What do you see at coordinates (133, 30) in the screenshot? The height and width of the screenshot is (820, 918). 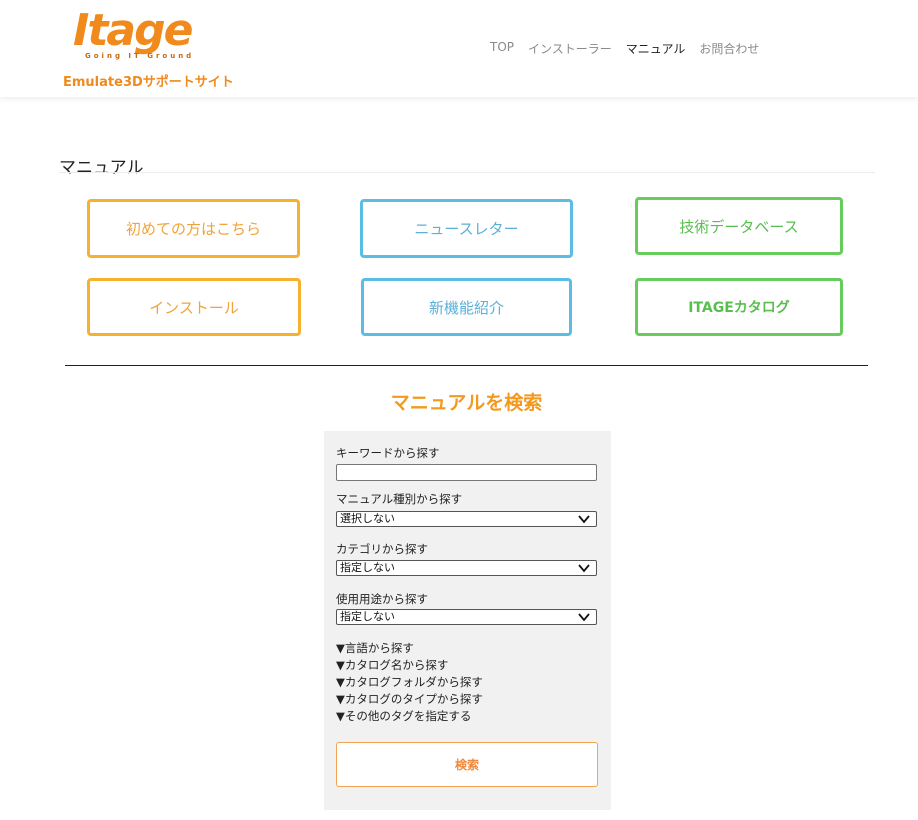 I see `logo-wordmark: Itage` at bounding box center [133, 30].